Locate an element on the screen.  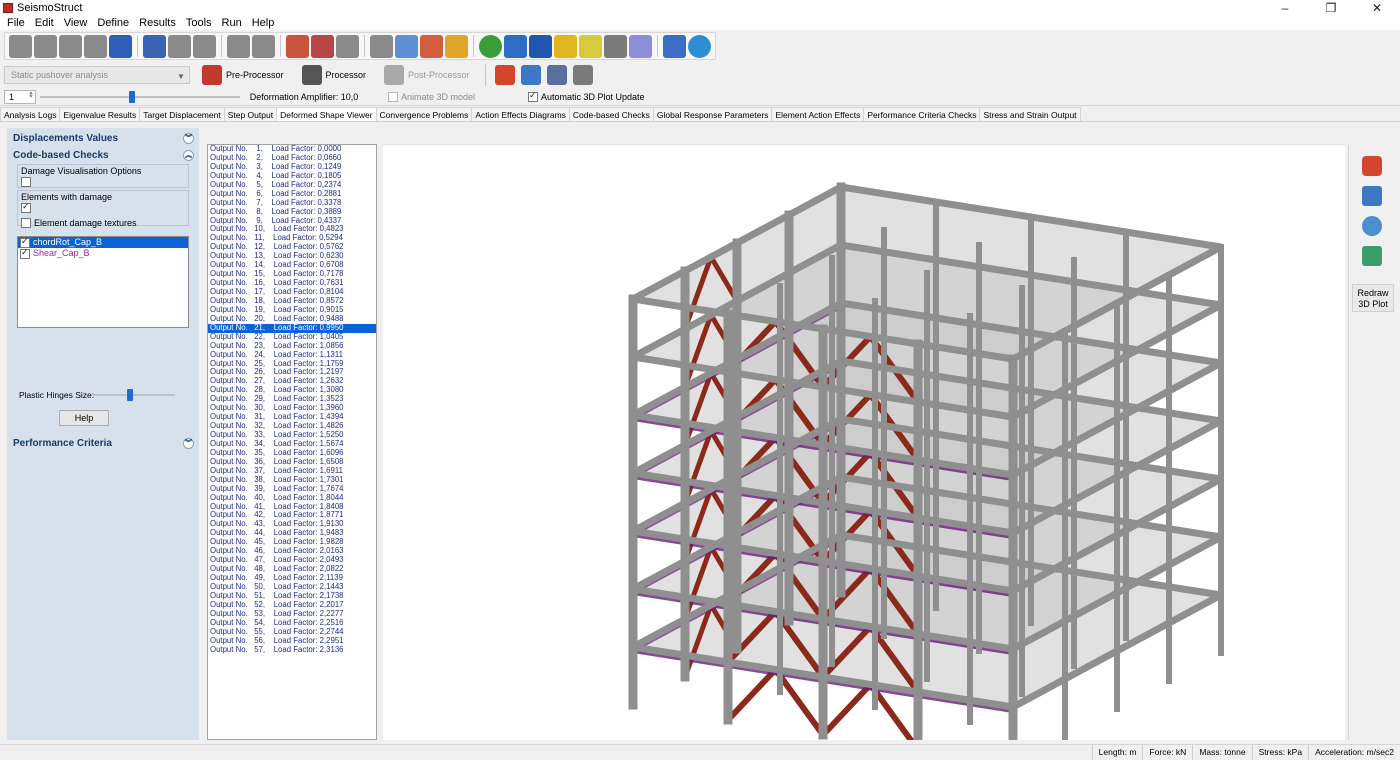
minimize-button: – is located at coordinates (1285, 8).